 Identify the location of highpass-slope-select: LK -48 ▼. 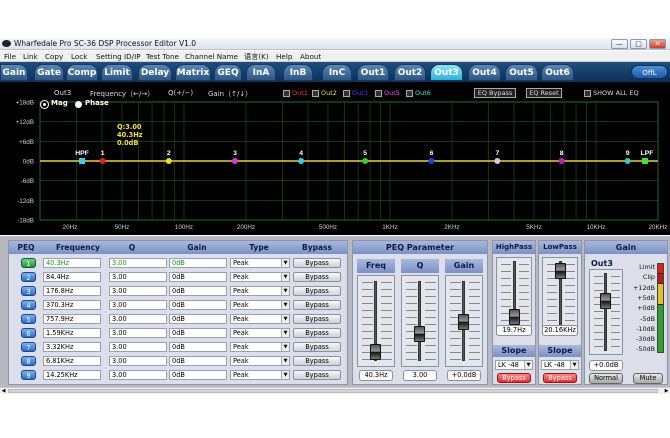
(514, 365).